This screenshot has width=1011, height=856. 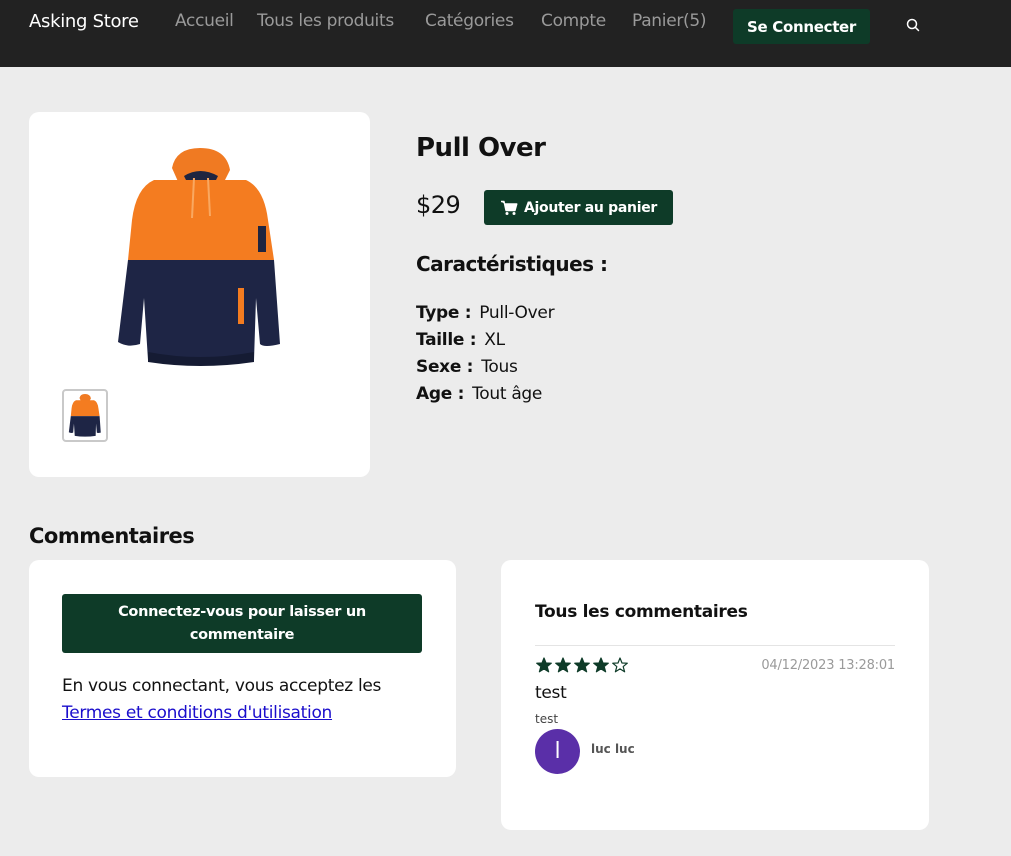 I want to click on nav-link-accueil: Accueil, so click(x=204, y=21).